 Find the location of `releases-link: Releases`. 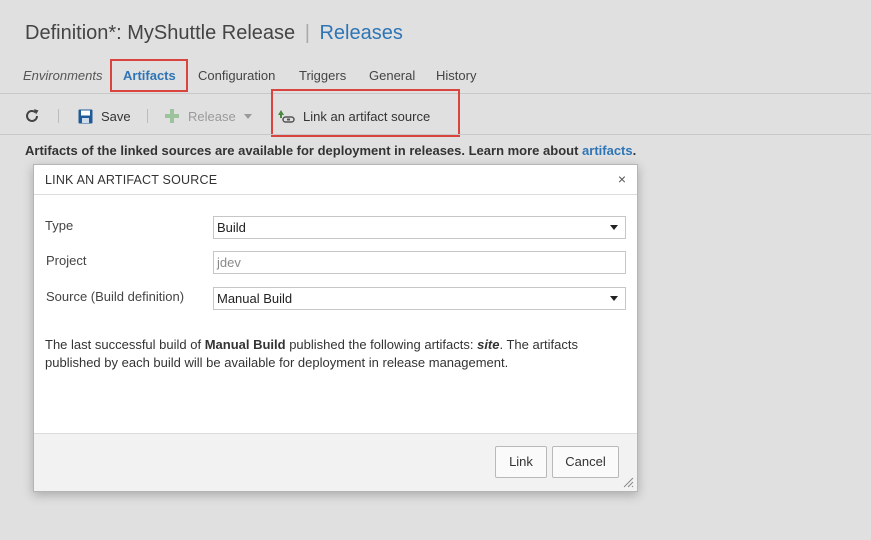

releases-link: Releases is located at coordinates (360, 33).